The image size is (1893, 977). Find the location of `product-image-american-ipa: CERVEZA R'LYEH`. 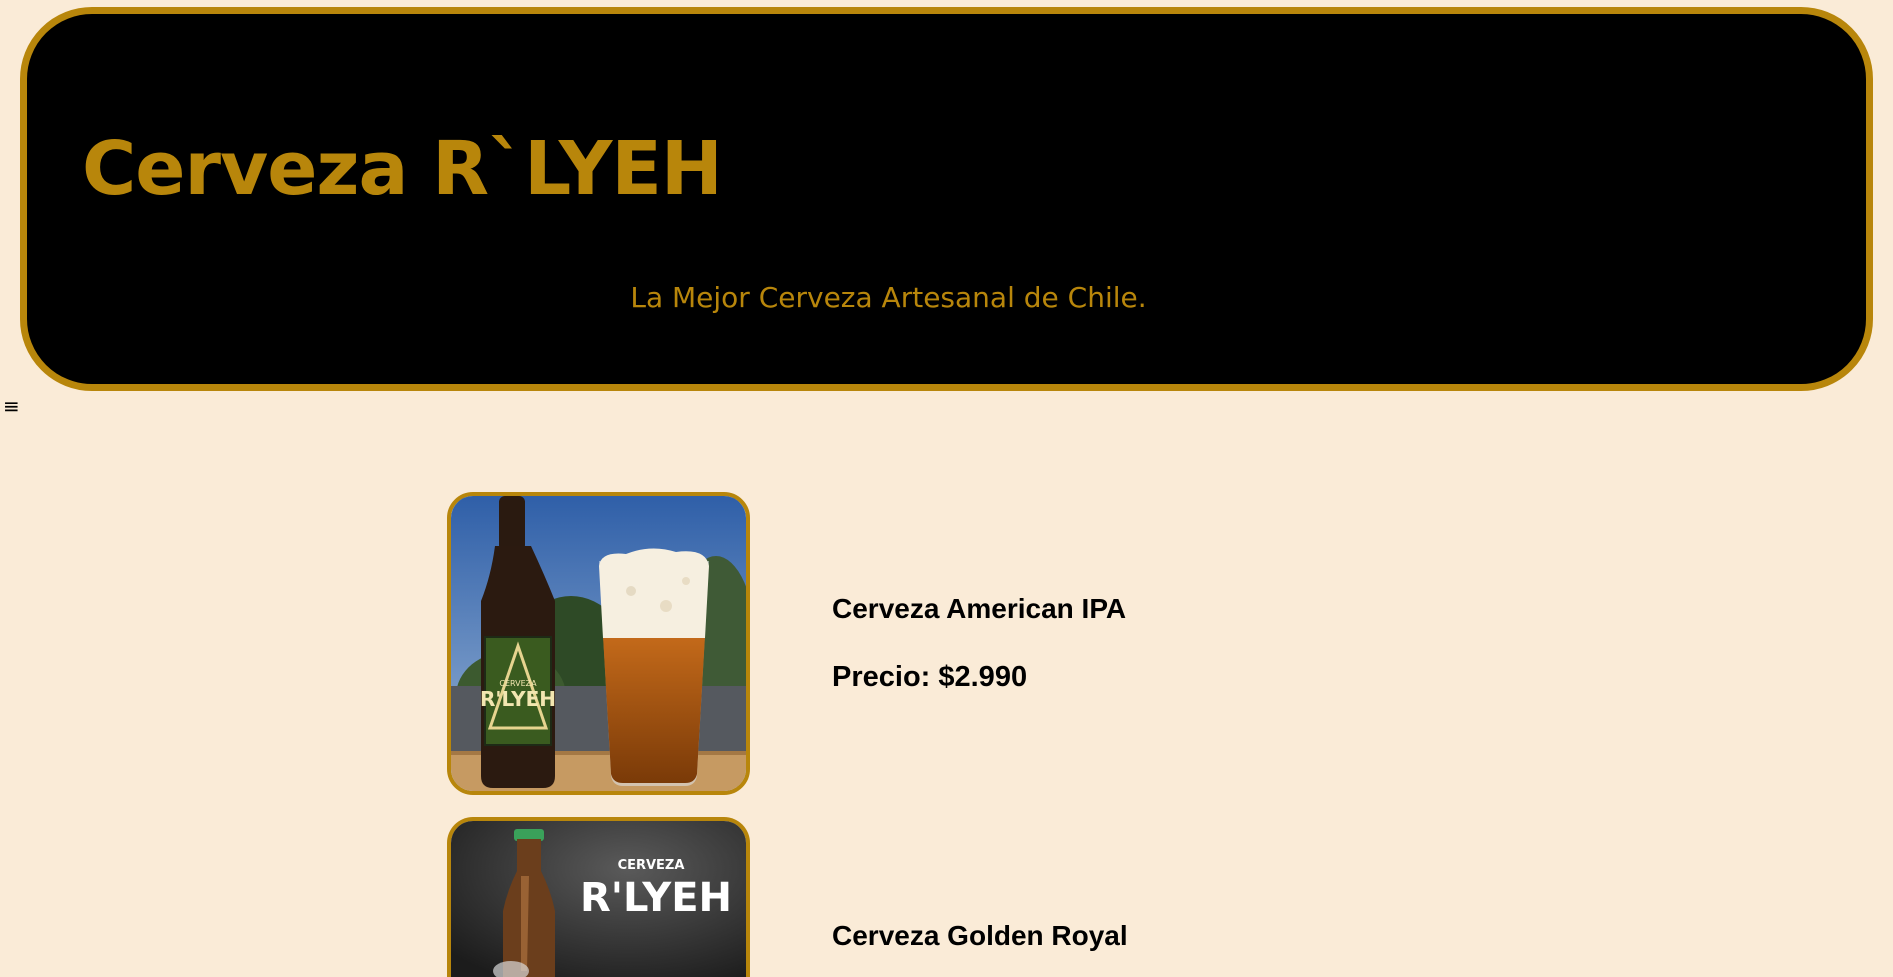

product-image-american-ipa: CERVEZA R'LYEH is located at coordinates (598, 643).